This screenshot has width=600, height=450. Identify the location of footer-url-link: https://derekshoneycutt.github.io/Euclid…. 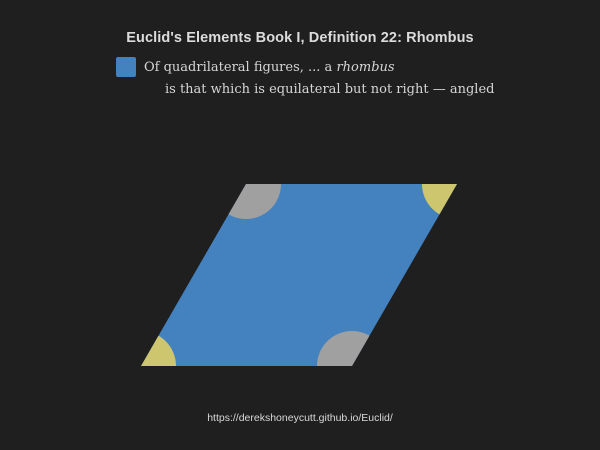
(300, 418).